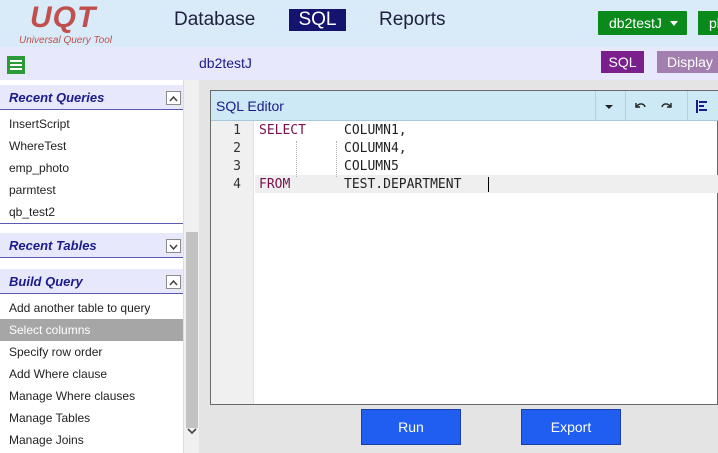  I want to click on scroll-down-icon, so click(192, 431).